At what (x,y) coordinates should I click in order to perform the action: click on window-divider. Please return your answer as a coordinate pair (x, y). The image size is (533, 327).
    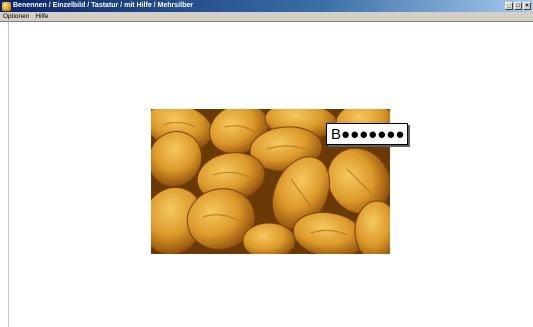
    Looking at the image, I should click on (8, 174).